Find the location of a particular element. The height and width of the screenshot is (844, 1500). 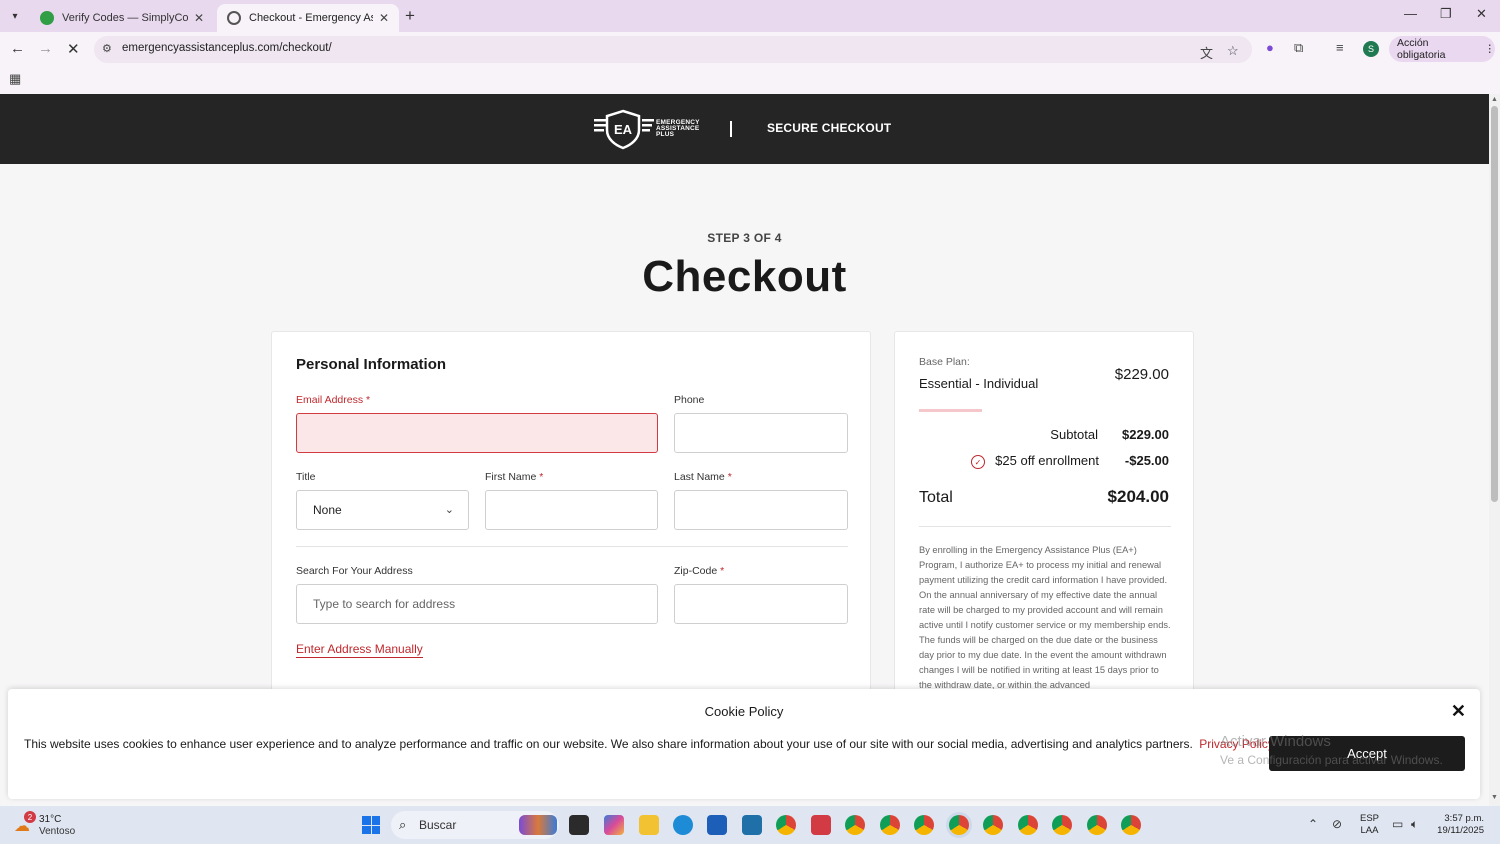

tab-checkout: Checkout - Emergency Assistan ✕ is located at coordinates (308, 18).